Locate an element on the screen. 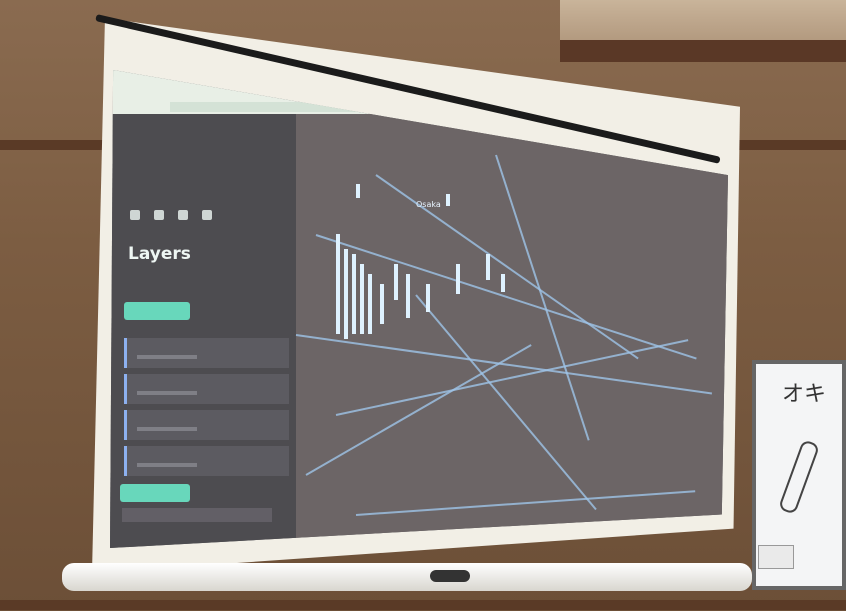 The height and width of the screenshot is (611, 846). add-data-button is located at coordinates (157, 311).